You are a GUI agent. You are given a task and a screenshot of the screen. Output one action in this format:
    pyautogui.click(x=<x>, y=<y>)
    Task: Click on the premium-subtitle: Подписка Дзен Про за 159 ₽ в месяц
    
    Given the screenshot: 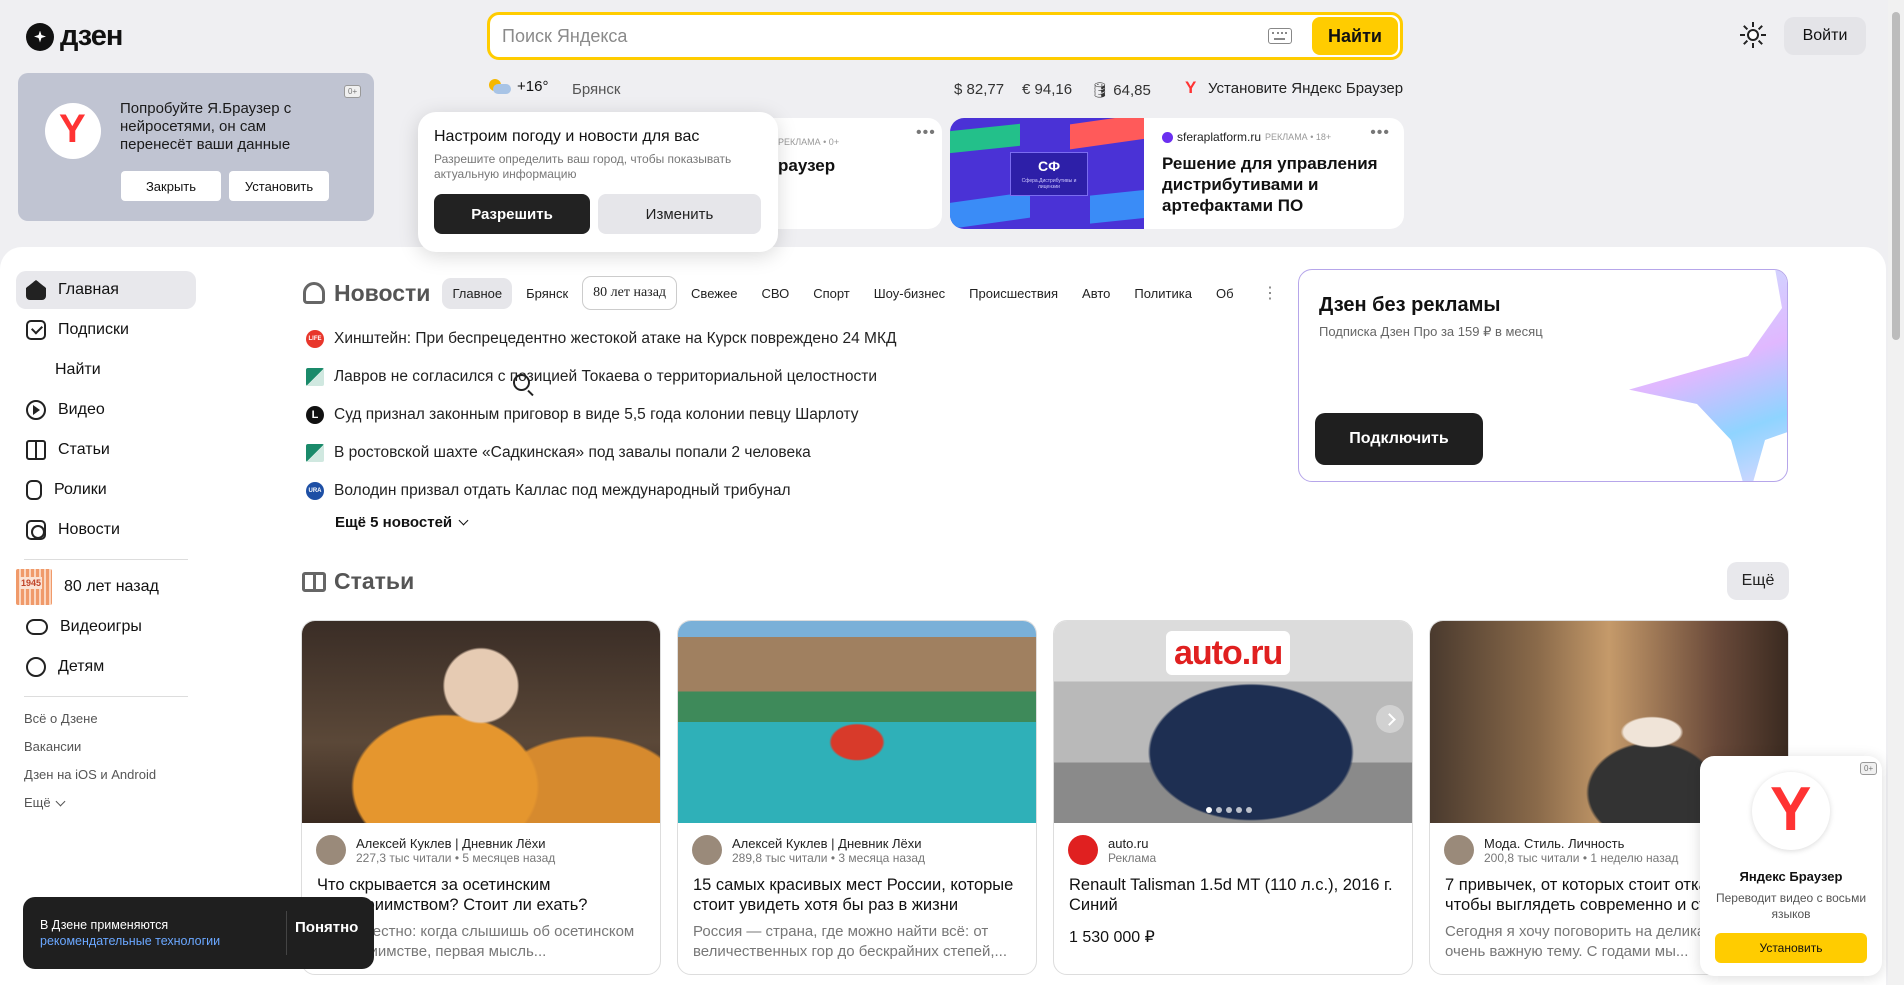 What is the action you would take?
    pyautogui.click(x=1431, y=331)
    